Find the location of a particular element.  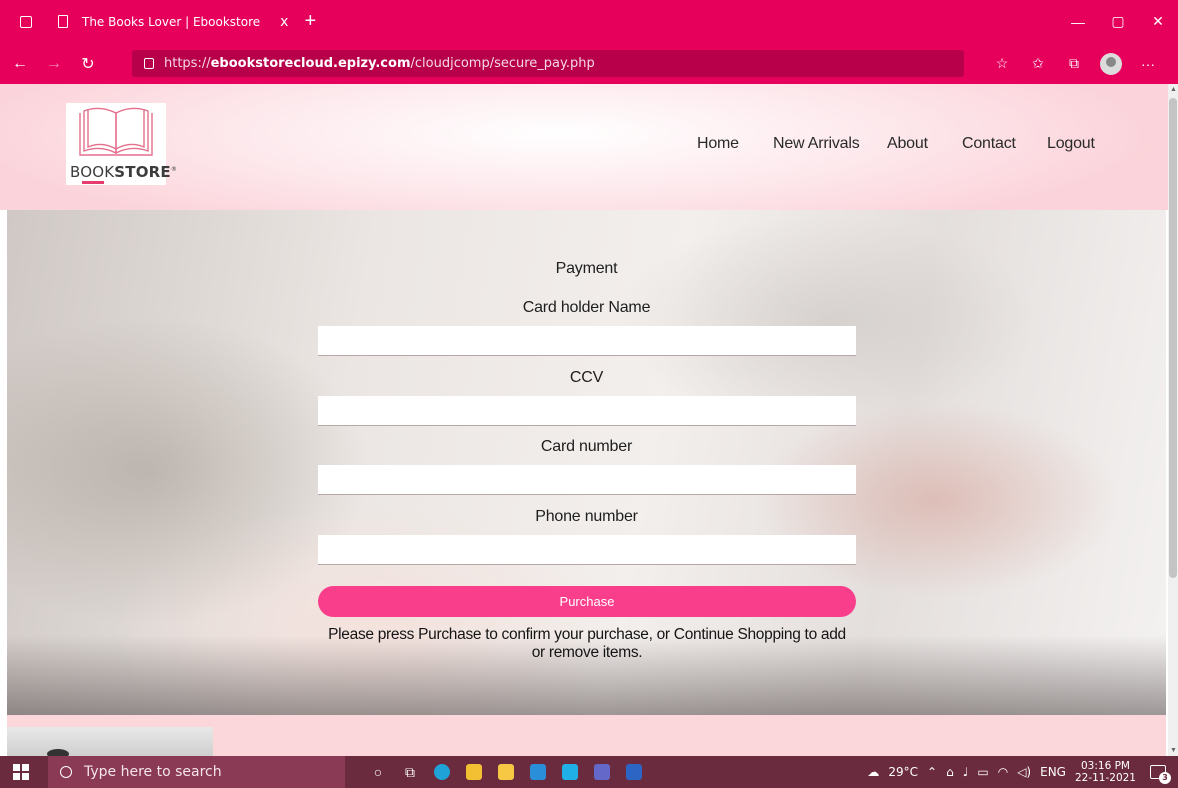

lock-icon is located at coordinates (149, 63).